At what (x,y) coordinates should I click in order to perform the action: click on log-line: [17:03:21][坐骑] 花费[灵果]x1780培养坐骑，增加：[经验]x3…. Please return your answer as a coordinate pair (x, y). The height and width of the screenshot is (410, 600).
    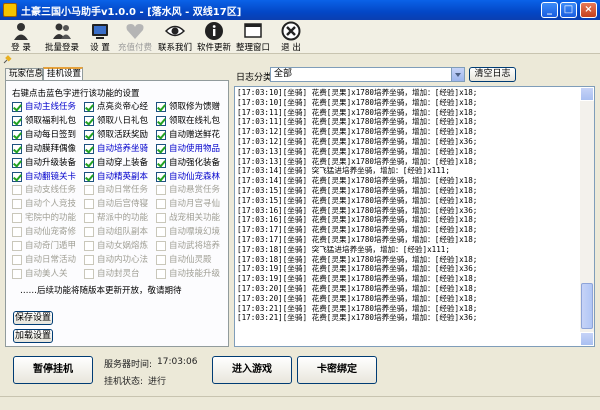
    Looking at the image, I should click on (357, 318).